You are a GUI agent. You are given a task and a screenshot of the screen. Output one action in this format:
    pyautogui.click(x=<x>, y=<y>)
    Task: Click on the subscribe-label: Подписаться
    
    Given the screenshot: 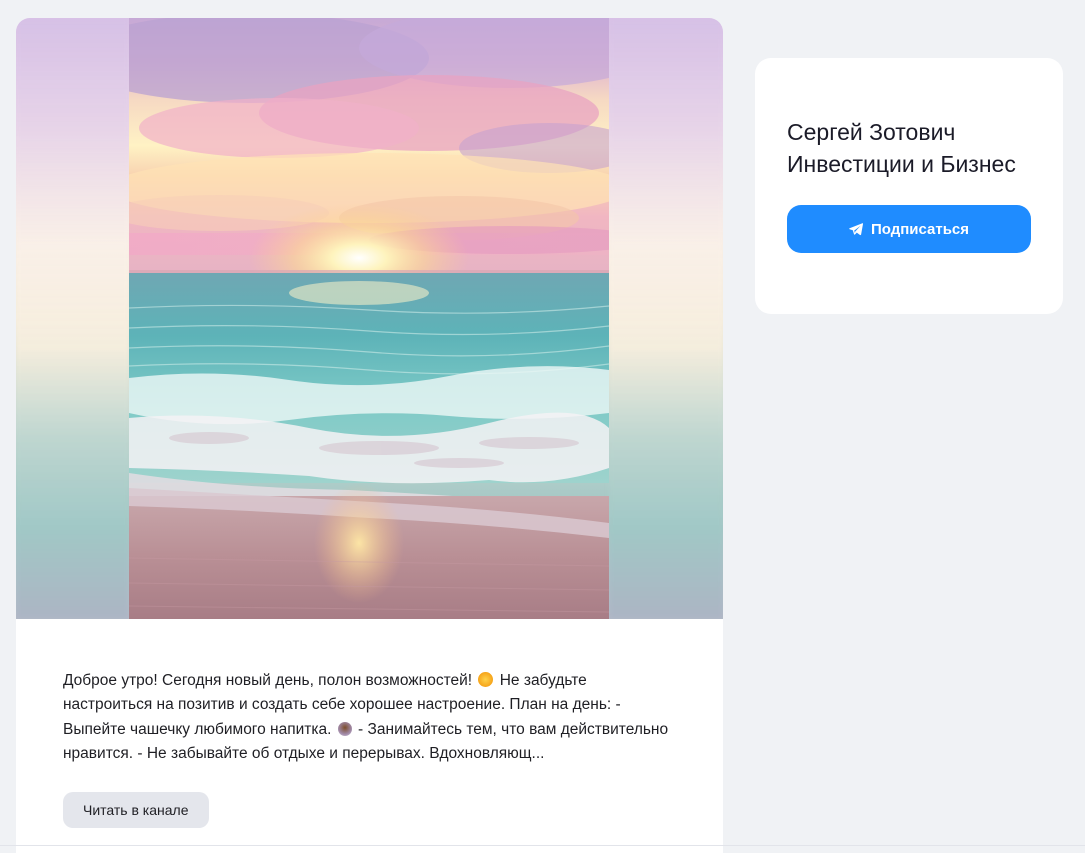 What is the action you would take?
    pyautogui.click(x=920, y=229)
    